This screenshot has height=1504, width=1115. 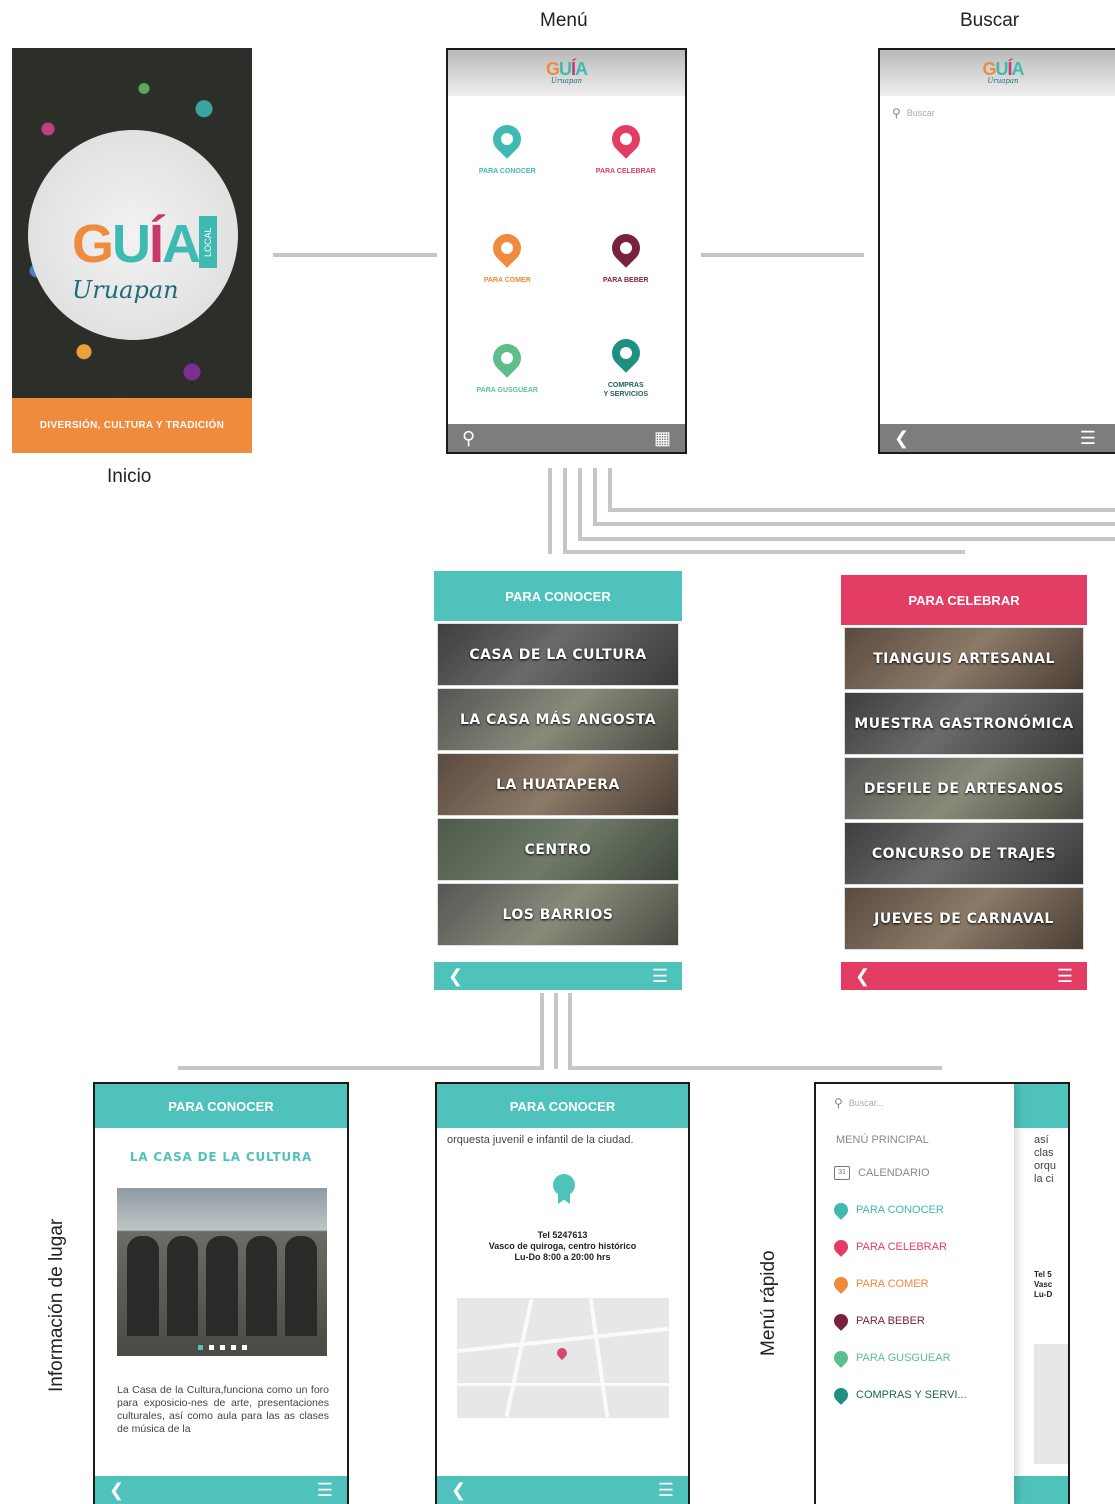 I want to click on app-header: GUÍA Uruapan, so click(x=566, y=73).